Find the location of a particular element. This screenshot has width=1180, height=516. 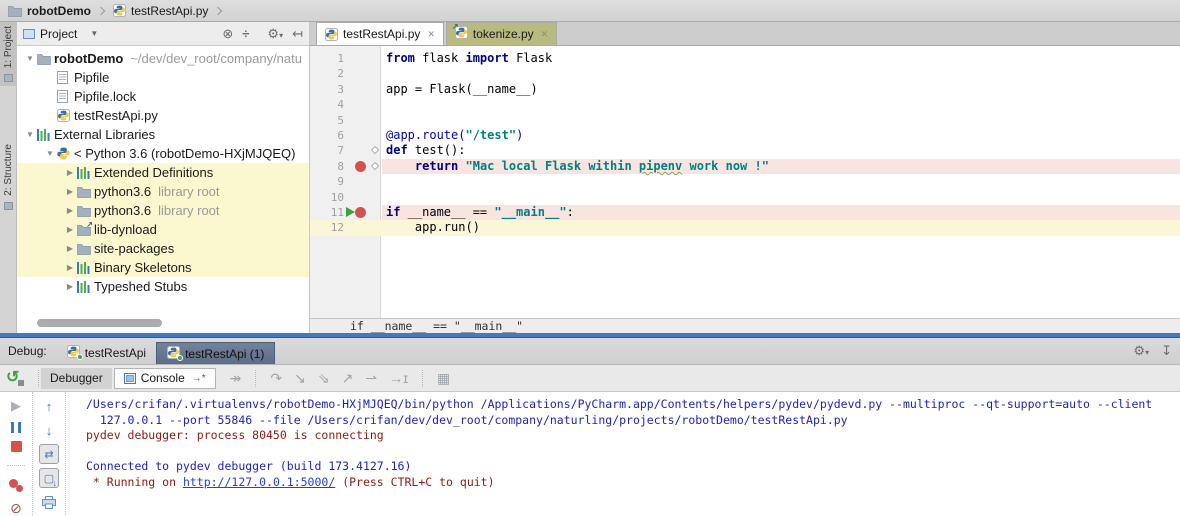

debug-view-tab-debugger: Debugger is located at coordinates (76, 378).